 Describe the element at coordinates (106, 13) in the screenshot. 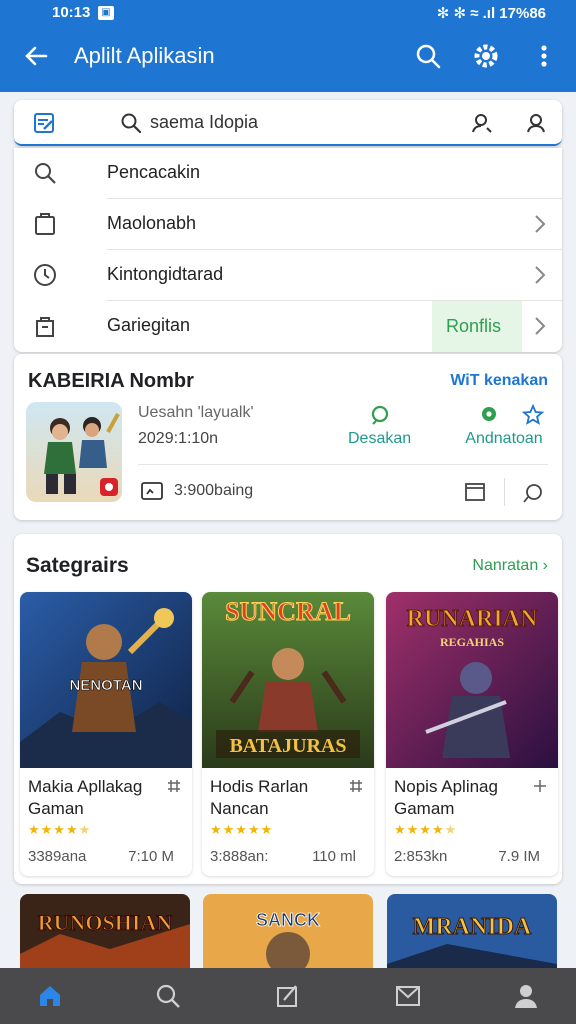

I see `notification-icon: ▣` at that location.